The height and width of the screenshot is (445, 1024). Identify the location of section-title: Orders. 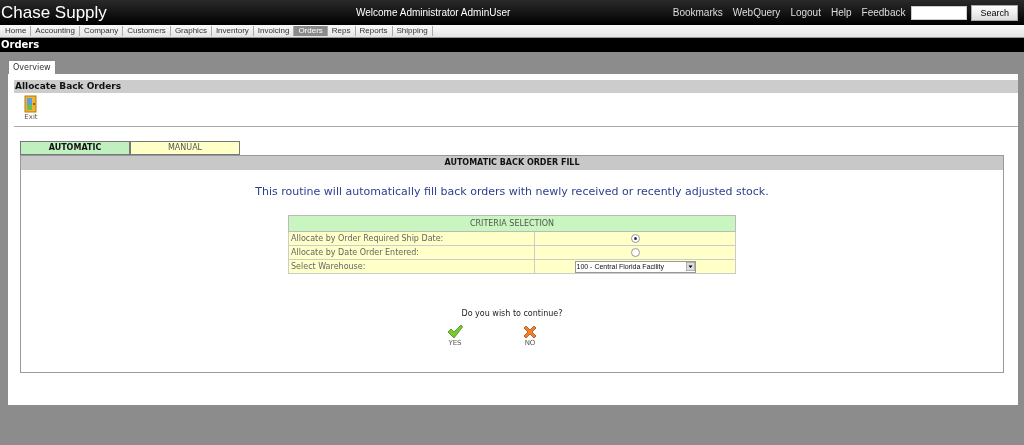
(512, 45).